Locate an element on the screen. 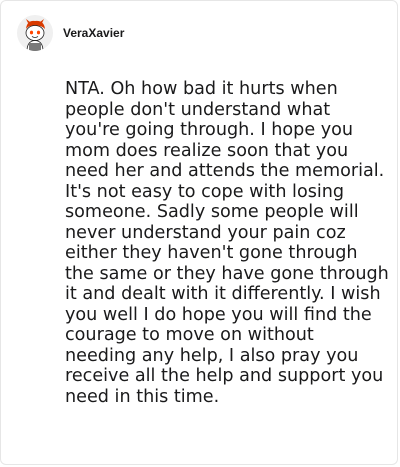 This screenshot has height=467, width=400. comment-author: VeraXavier is located at coordinates (93, 33).